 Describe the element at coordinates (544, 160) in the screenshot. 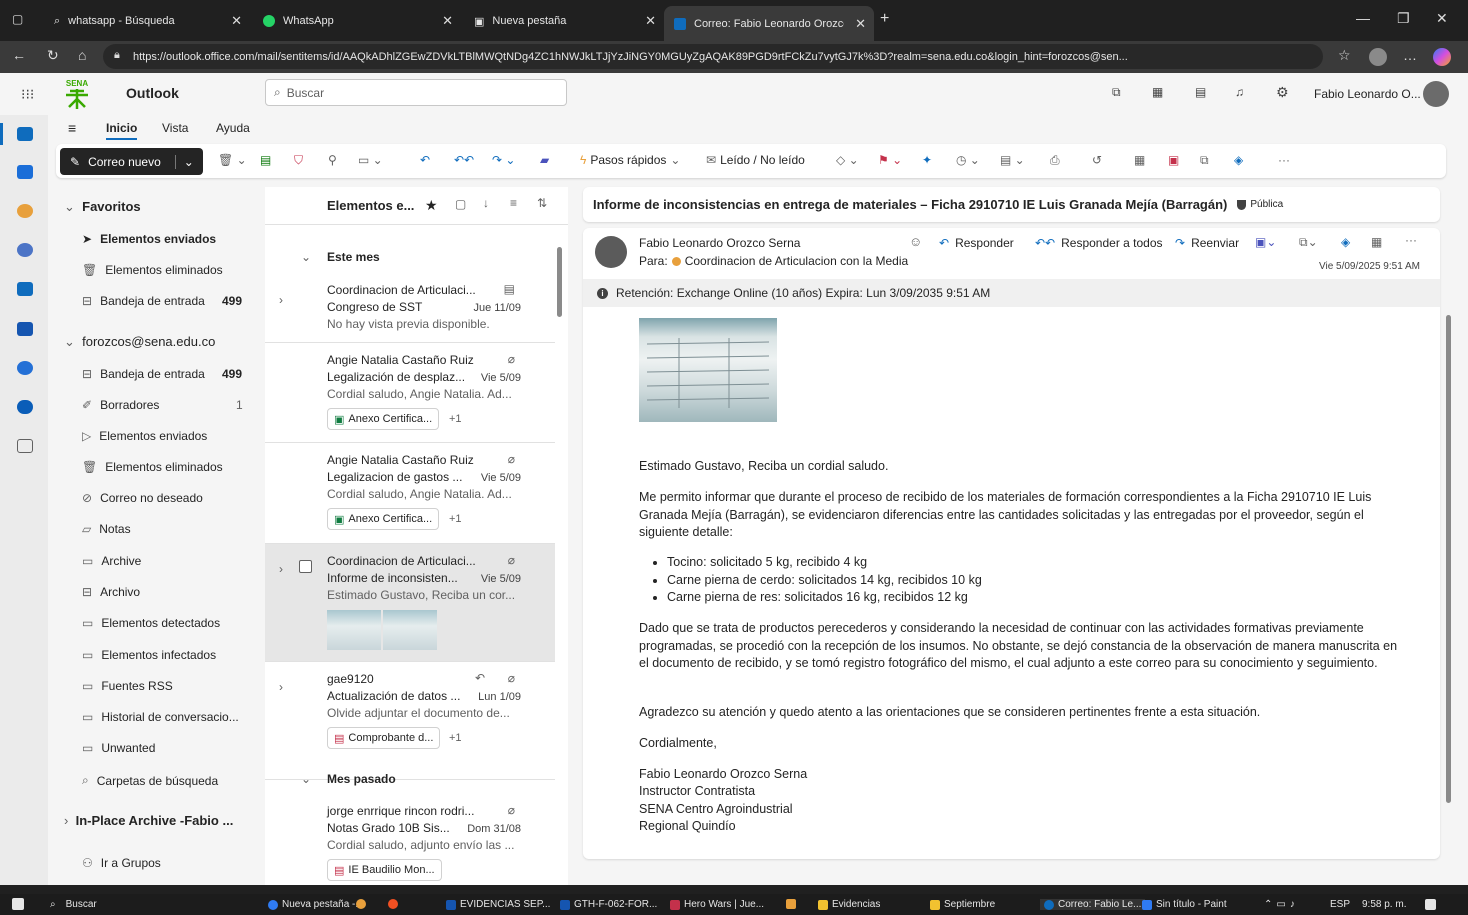

I see `teams-icon: ▰` at that location.